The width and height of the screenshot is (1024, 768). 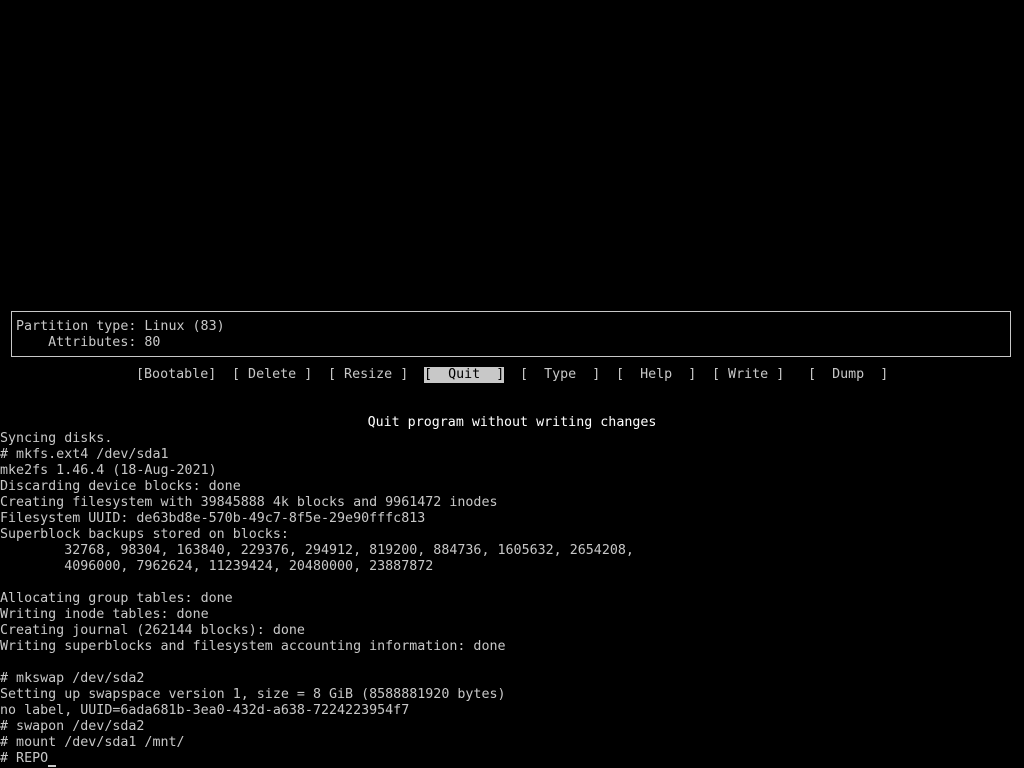 I want to click on console-line: Syncing disks., so click(x=56, y=438).